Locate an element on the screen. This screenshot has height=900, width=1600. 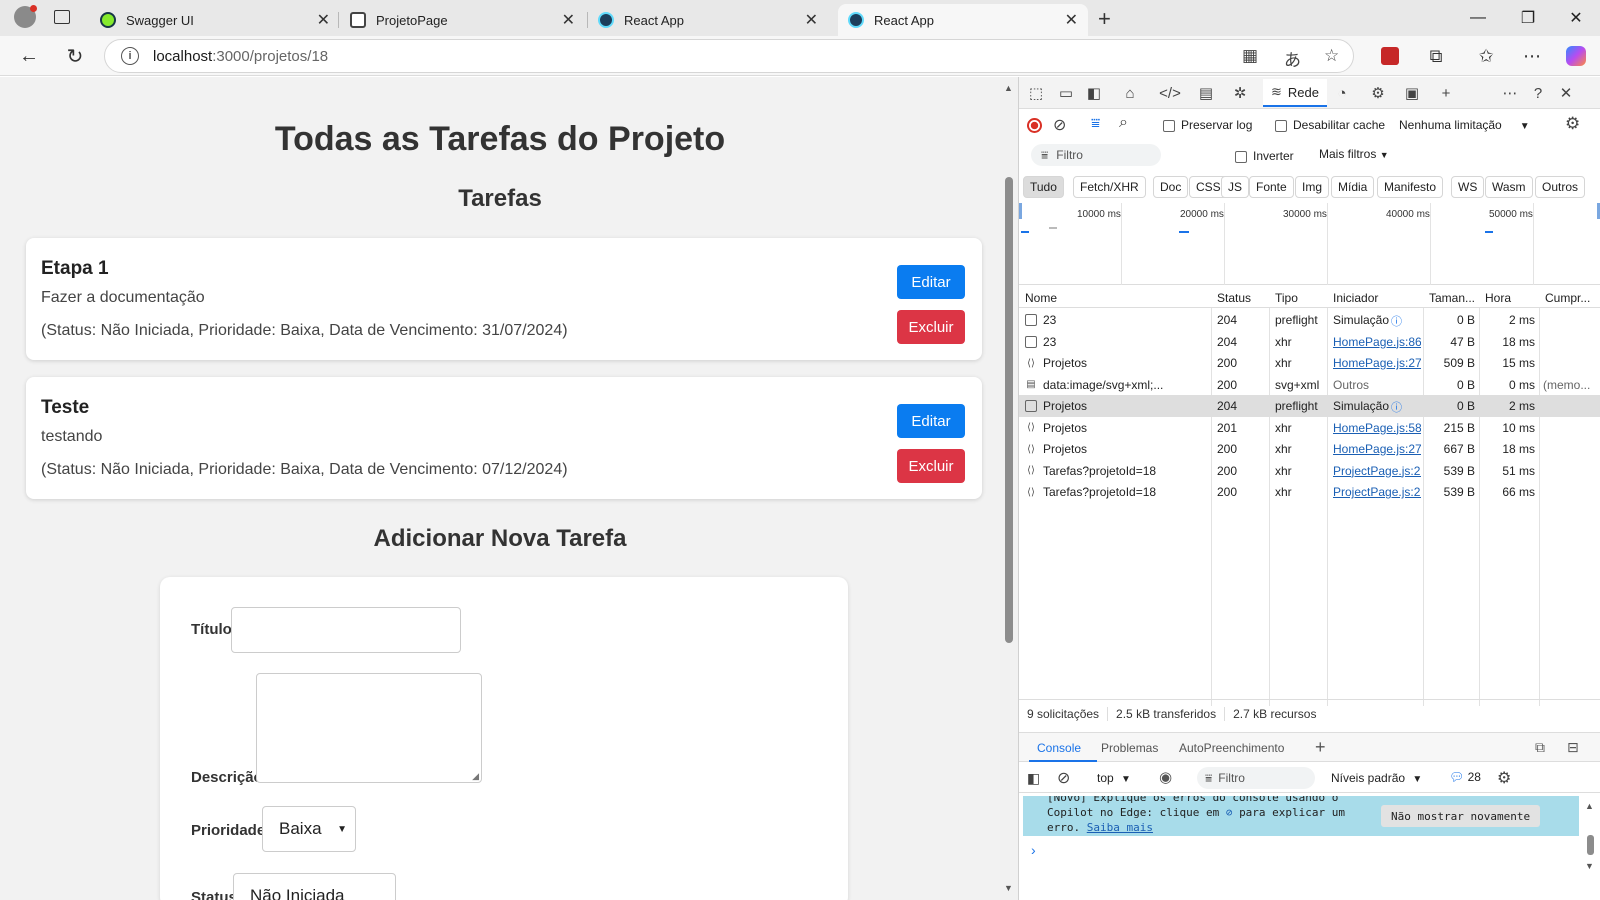
console-scroll-down-icon: ▼ is located at coordinates (1589, 866).